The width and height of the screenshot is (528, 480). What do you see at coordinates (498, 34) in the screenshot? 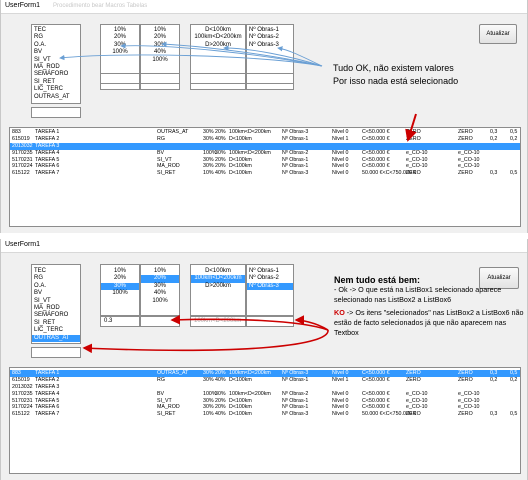
I see `update-button: Atualizar` at bounding box center [498, 34].